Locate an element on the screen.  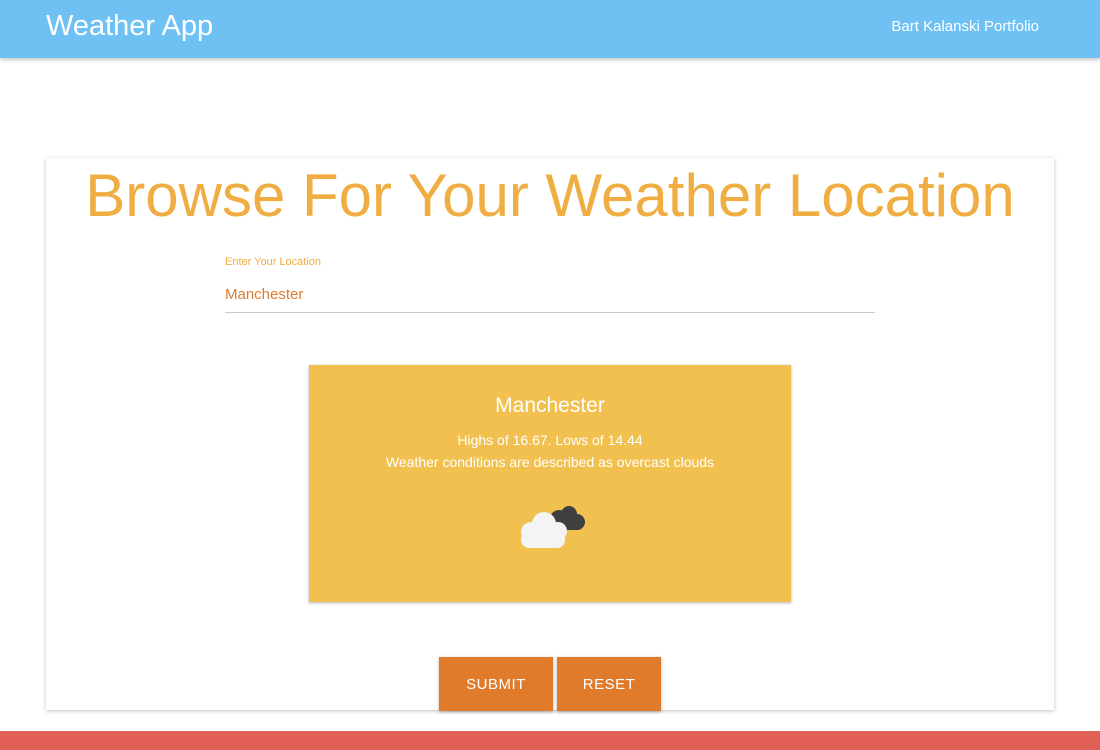
submit-button: SUBMIT is located at coordinates (496, 684).